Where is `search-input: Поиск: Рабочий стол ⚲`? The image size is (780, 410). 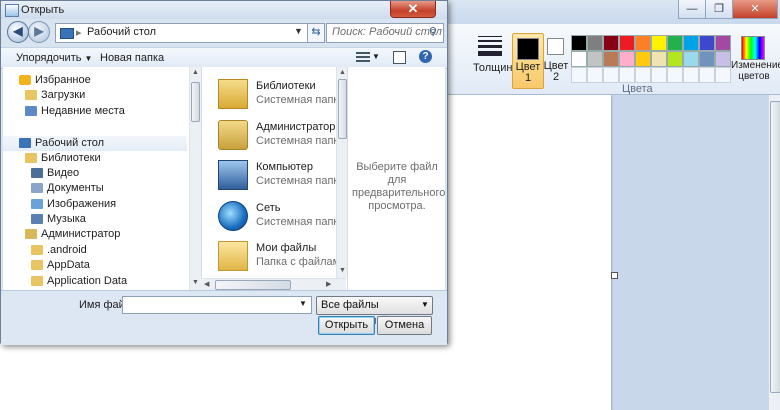
search-input: Поиск: Рабочий стол ⚲ is located at coordinates (385, 33).